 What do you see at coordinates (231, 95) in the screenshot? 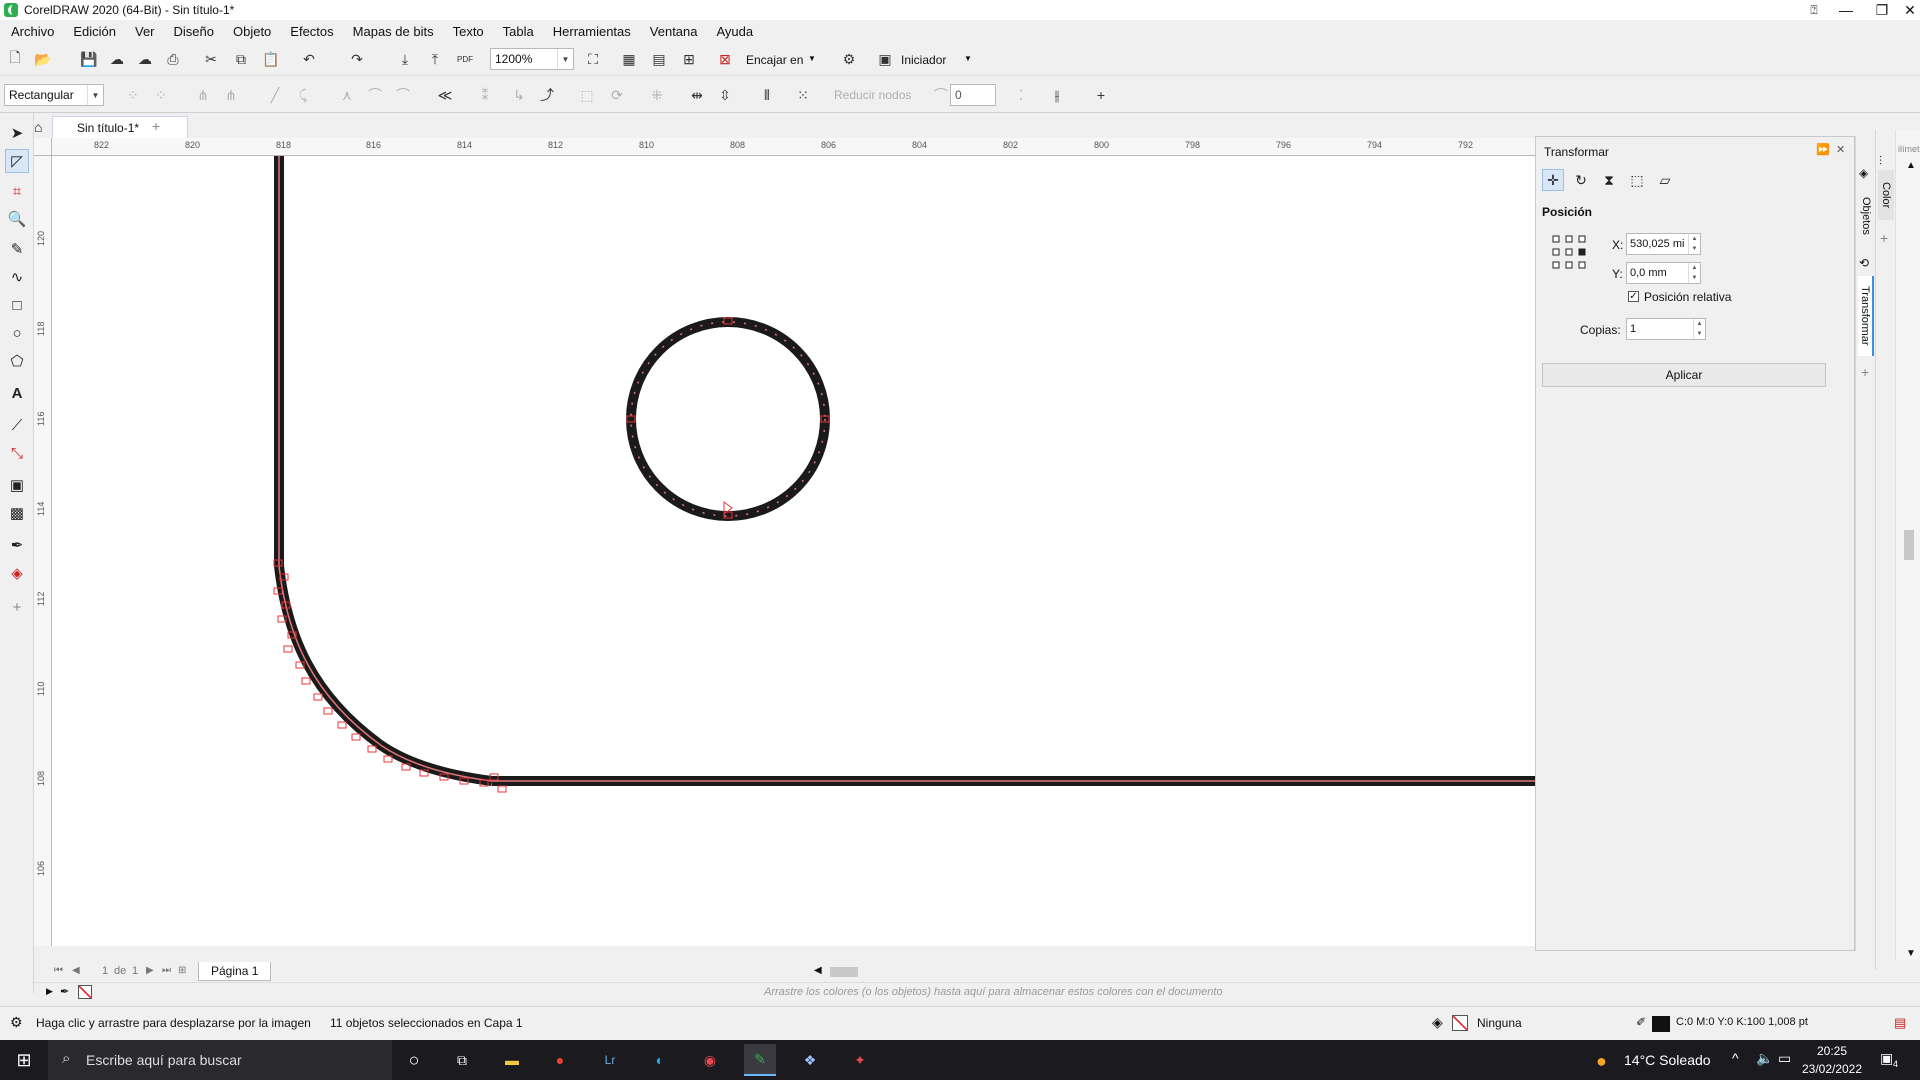
I see `break-curve-icon: ⋔` at bounding box center [231, 95].